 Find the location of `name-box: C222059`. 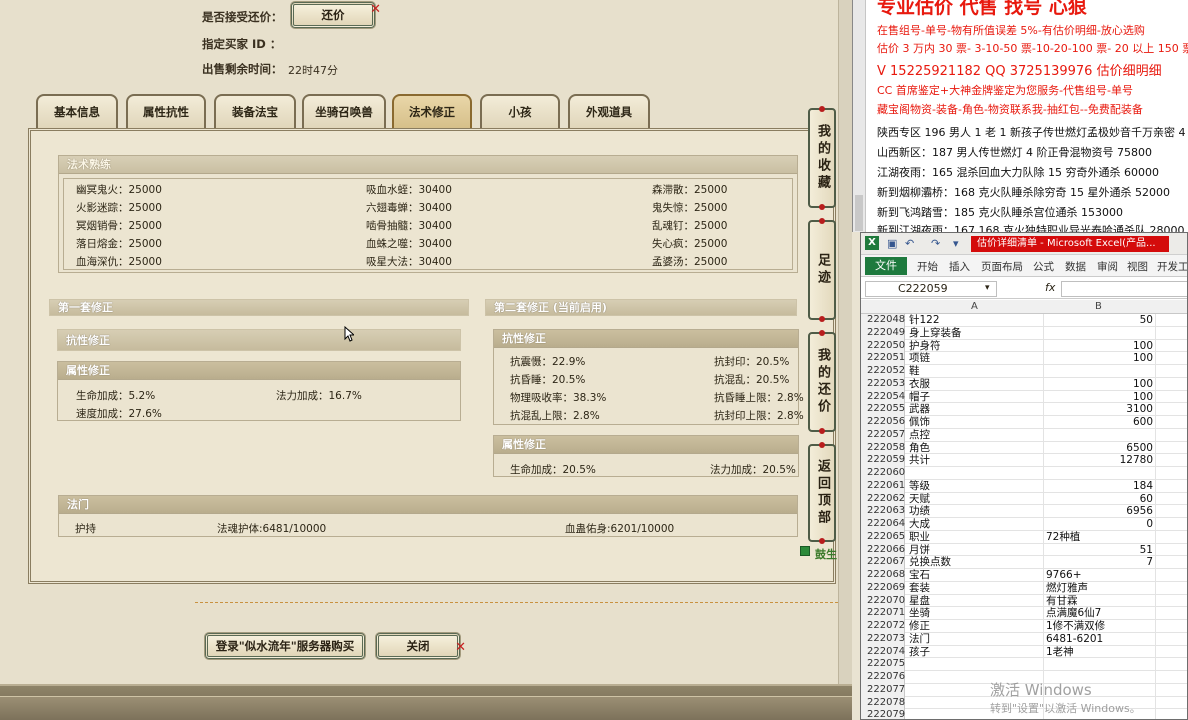

name-box: C222059 is located at coordinates (931, 289).